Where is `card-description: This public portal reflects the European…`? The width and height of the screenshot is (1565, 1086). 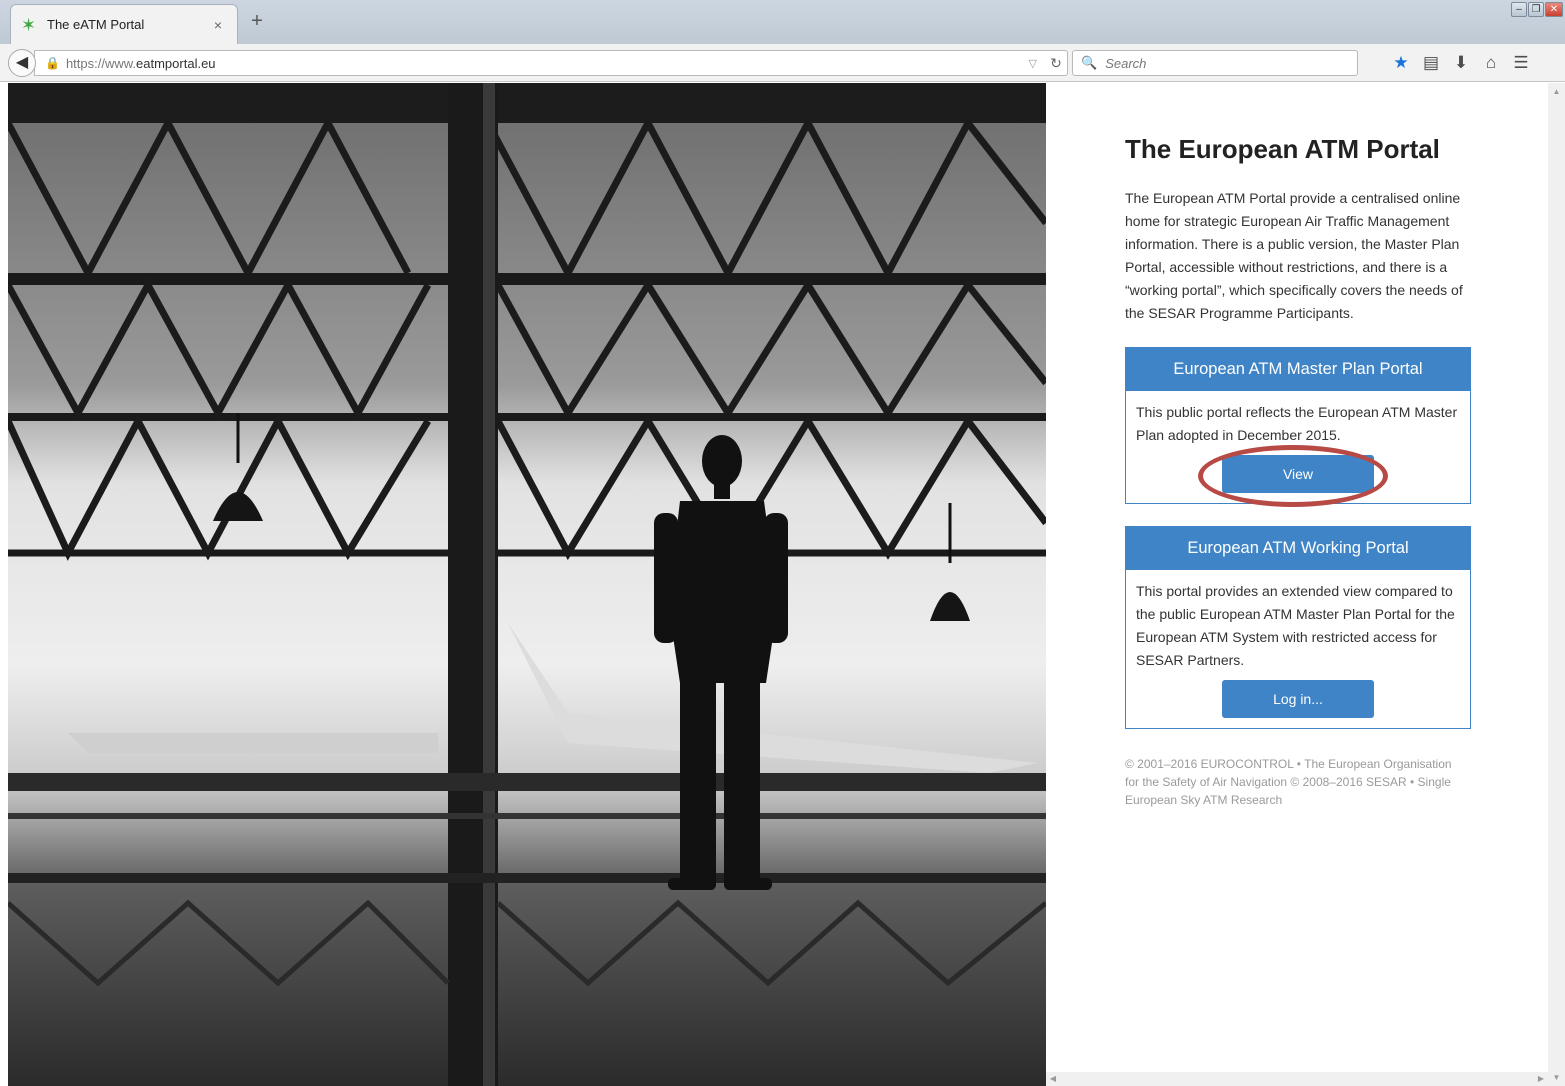
card-description: This public portal reflects the European… is located at coordinates (1297, 423).